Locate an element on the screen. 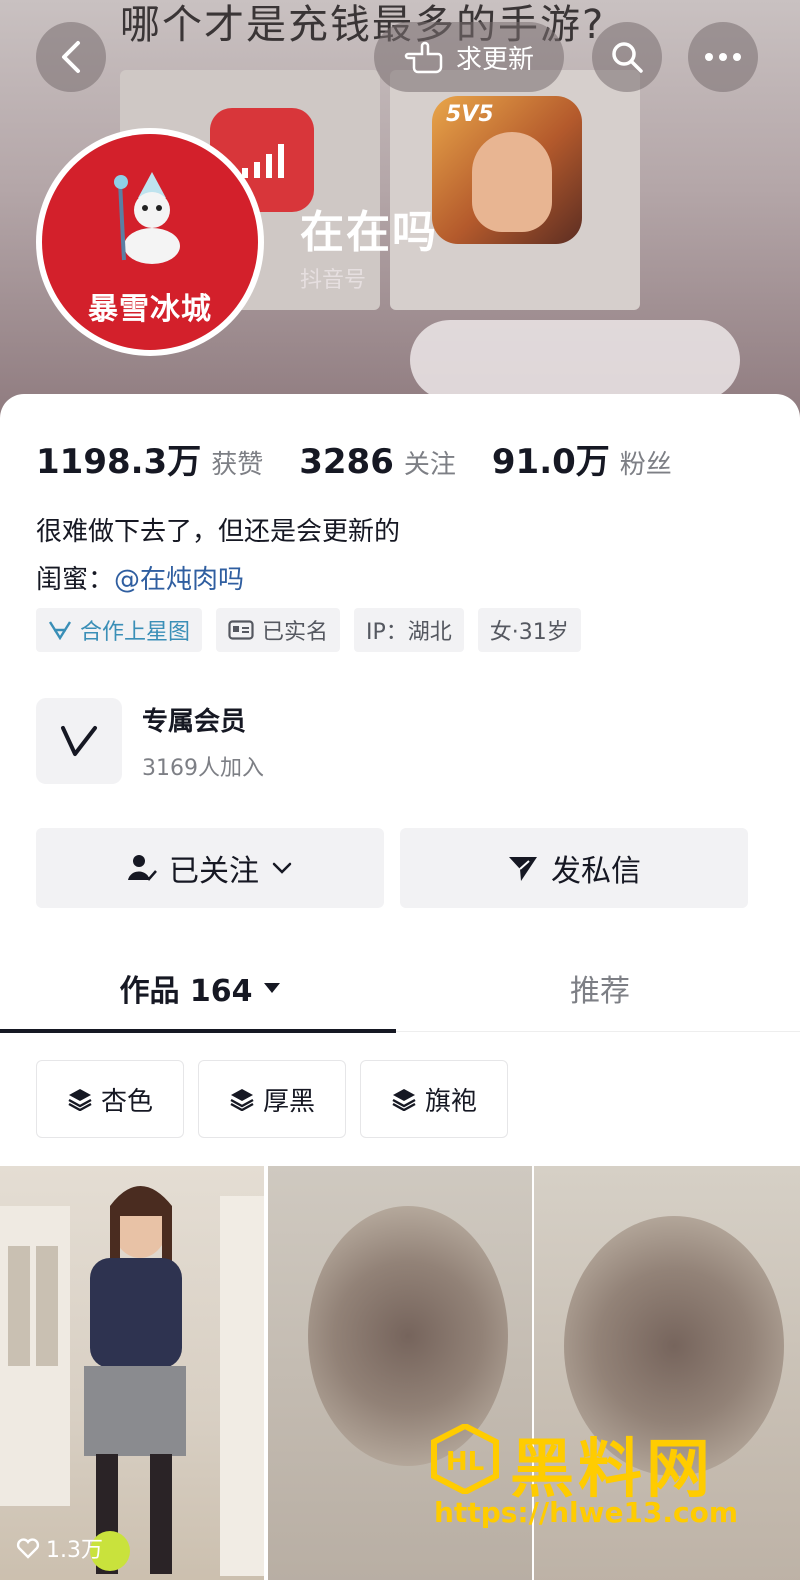 This screenshot has width=800, height=1580. membership-title: 专属会员 is located at coordinates (194, 721).